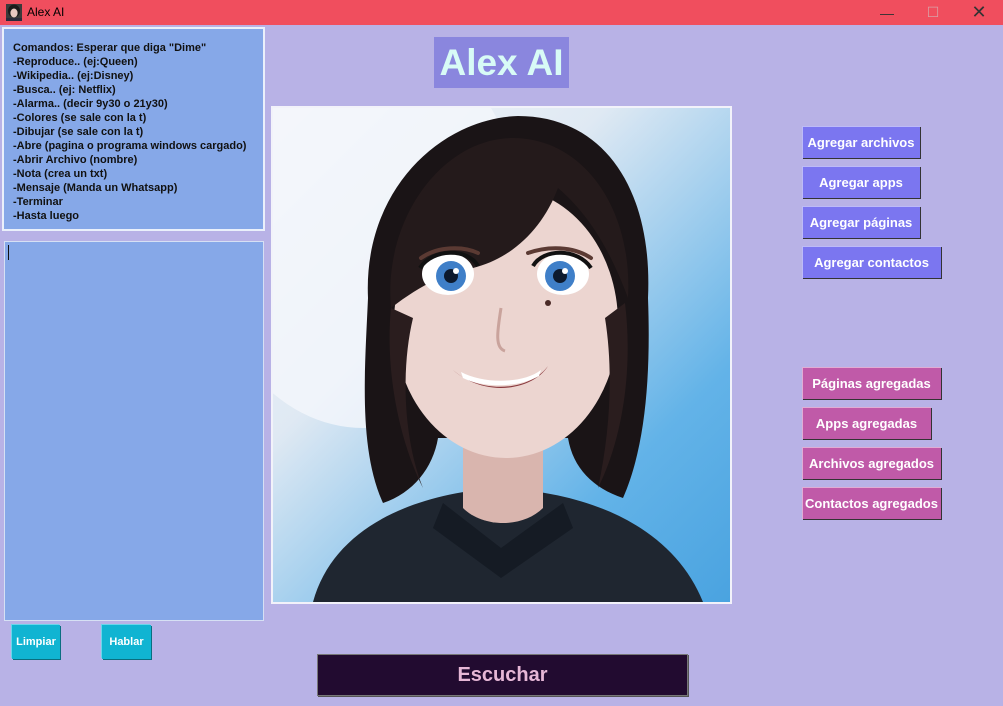 Image resolution: width=1003 pixels, height=706 pixels. Describe the element at coordinates (933, 12) in the screenshot. I see `maximize-button: ☐` at that location.